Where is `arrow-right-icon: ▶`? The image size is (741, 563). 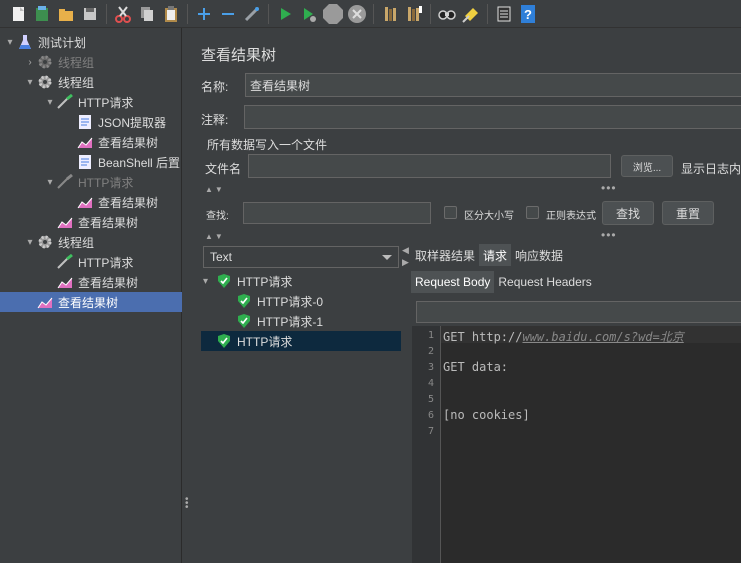 arrow-right-icon: ▶ is located at coordinates (405, 262).